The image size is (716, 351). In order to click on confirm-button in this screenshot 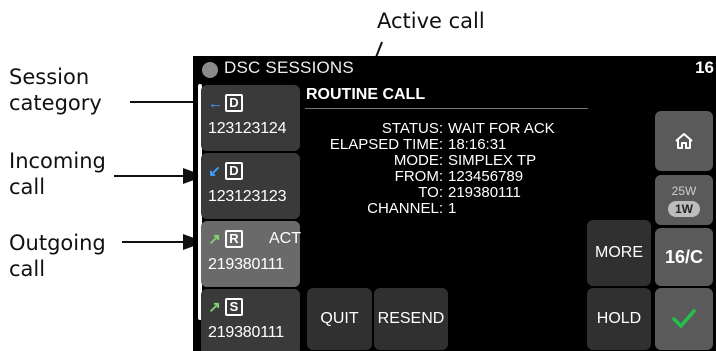, I will do `click(684, 319)`.